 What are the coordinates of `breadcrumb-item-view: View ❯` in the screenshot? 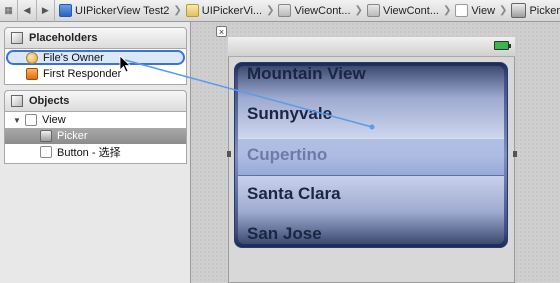 It's located at (483, 11).